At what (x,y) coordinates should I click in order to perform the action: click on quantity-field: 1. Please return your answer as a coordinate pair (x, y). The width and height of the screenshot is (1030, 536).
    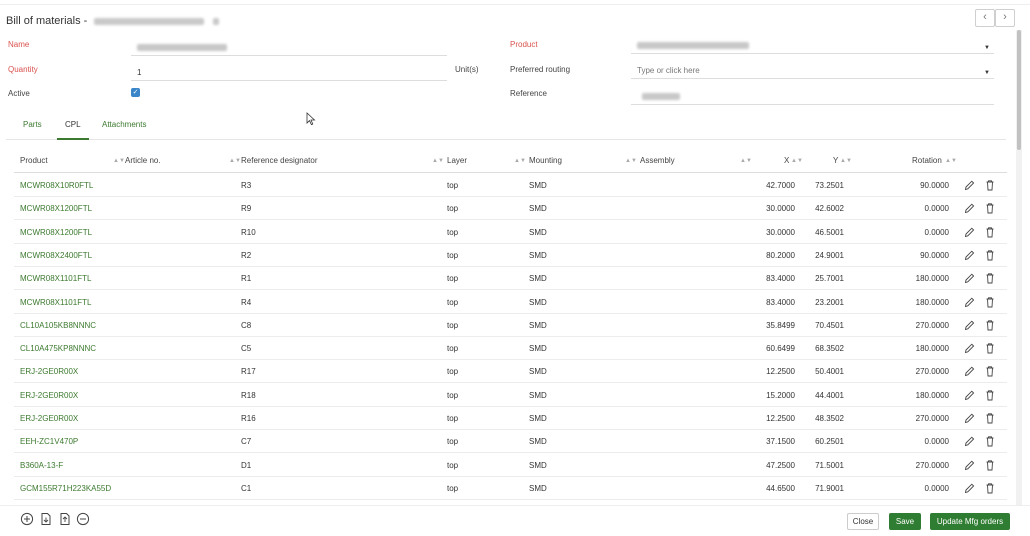
    Looking at the image, I should click on (289, 73).